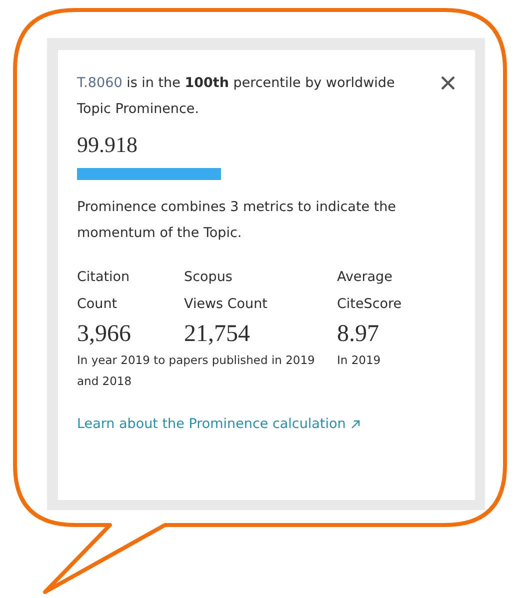  I want to click on prominence-calculation-link: Learn about the Prominence calculation, so click(218, 424).